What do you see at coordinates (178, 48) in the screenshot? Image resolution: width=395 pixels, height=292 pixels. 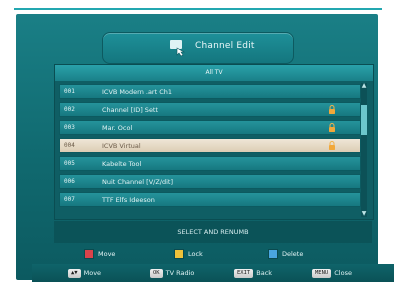 I see `hand-pointer-icon` at bounding box center [178, 48].